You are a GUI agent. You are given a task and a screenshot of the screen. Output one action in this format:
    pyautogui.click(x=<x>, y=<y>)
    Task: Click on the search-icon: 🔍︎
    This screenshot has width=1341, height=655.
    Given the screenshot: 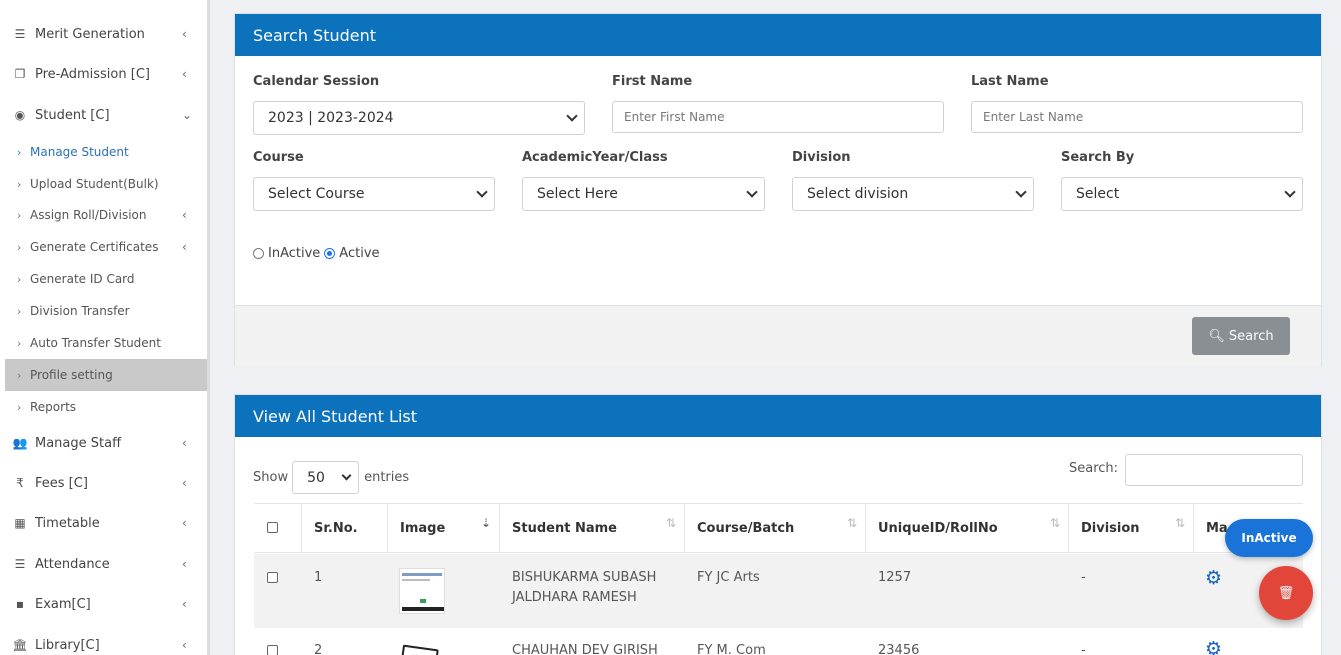 What is the action you would take?
    pyautogui.click(x=1216, y=336)
    